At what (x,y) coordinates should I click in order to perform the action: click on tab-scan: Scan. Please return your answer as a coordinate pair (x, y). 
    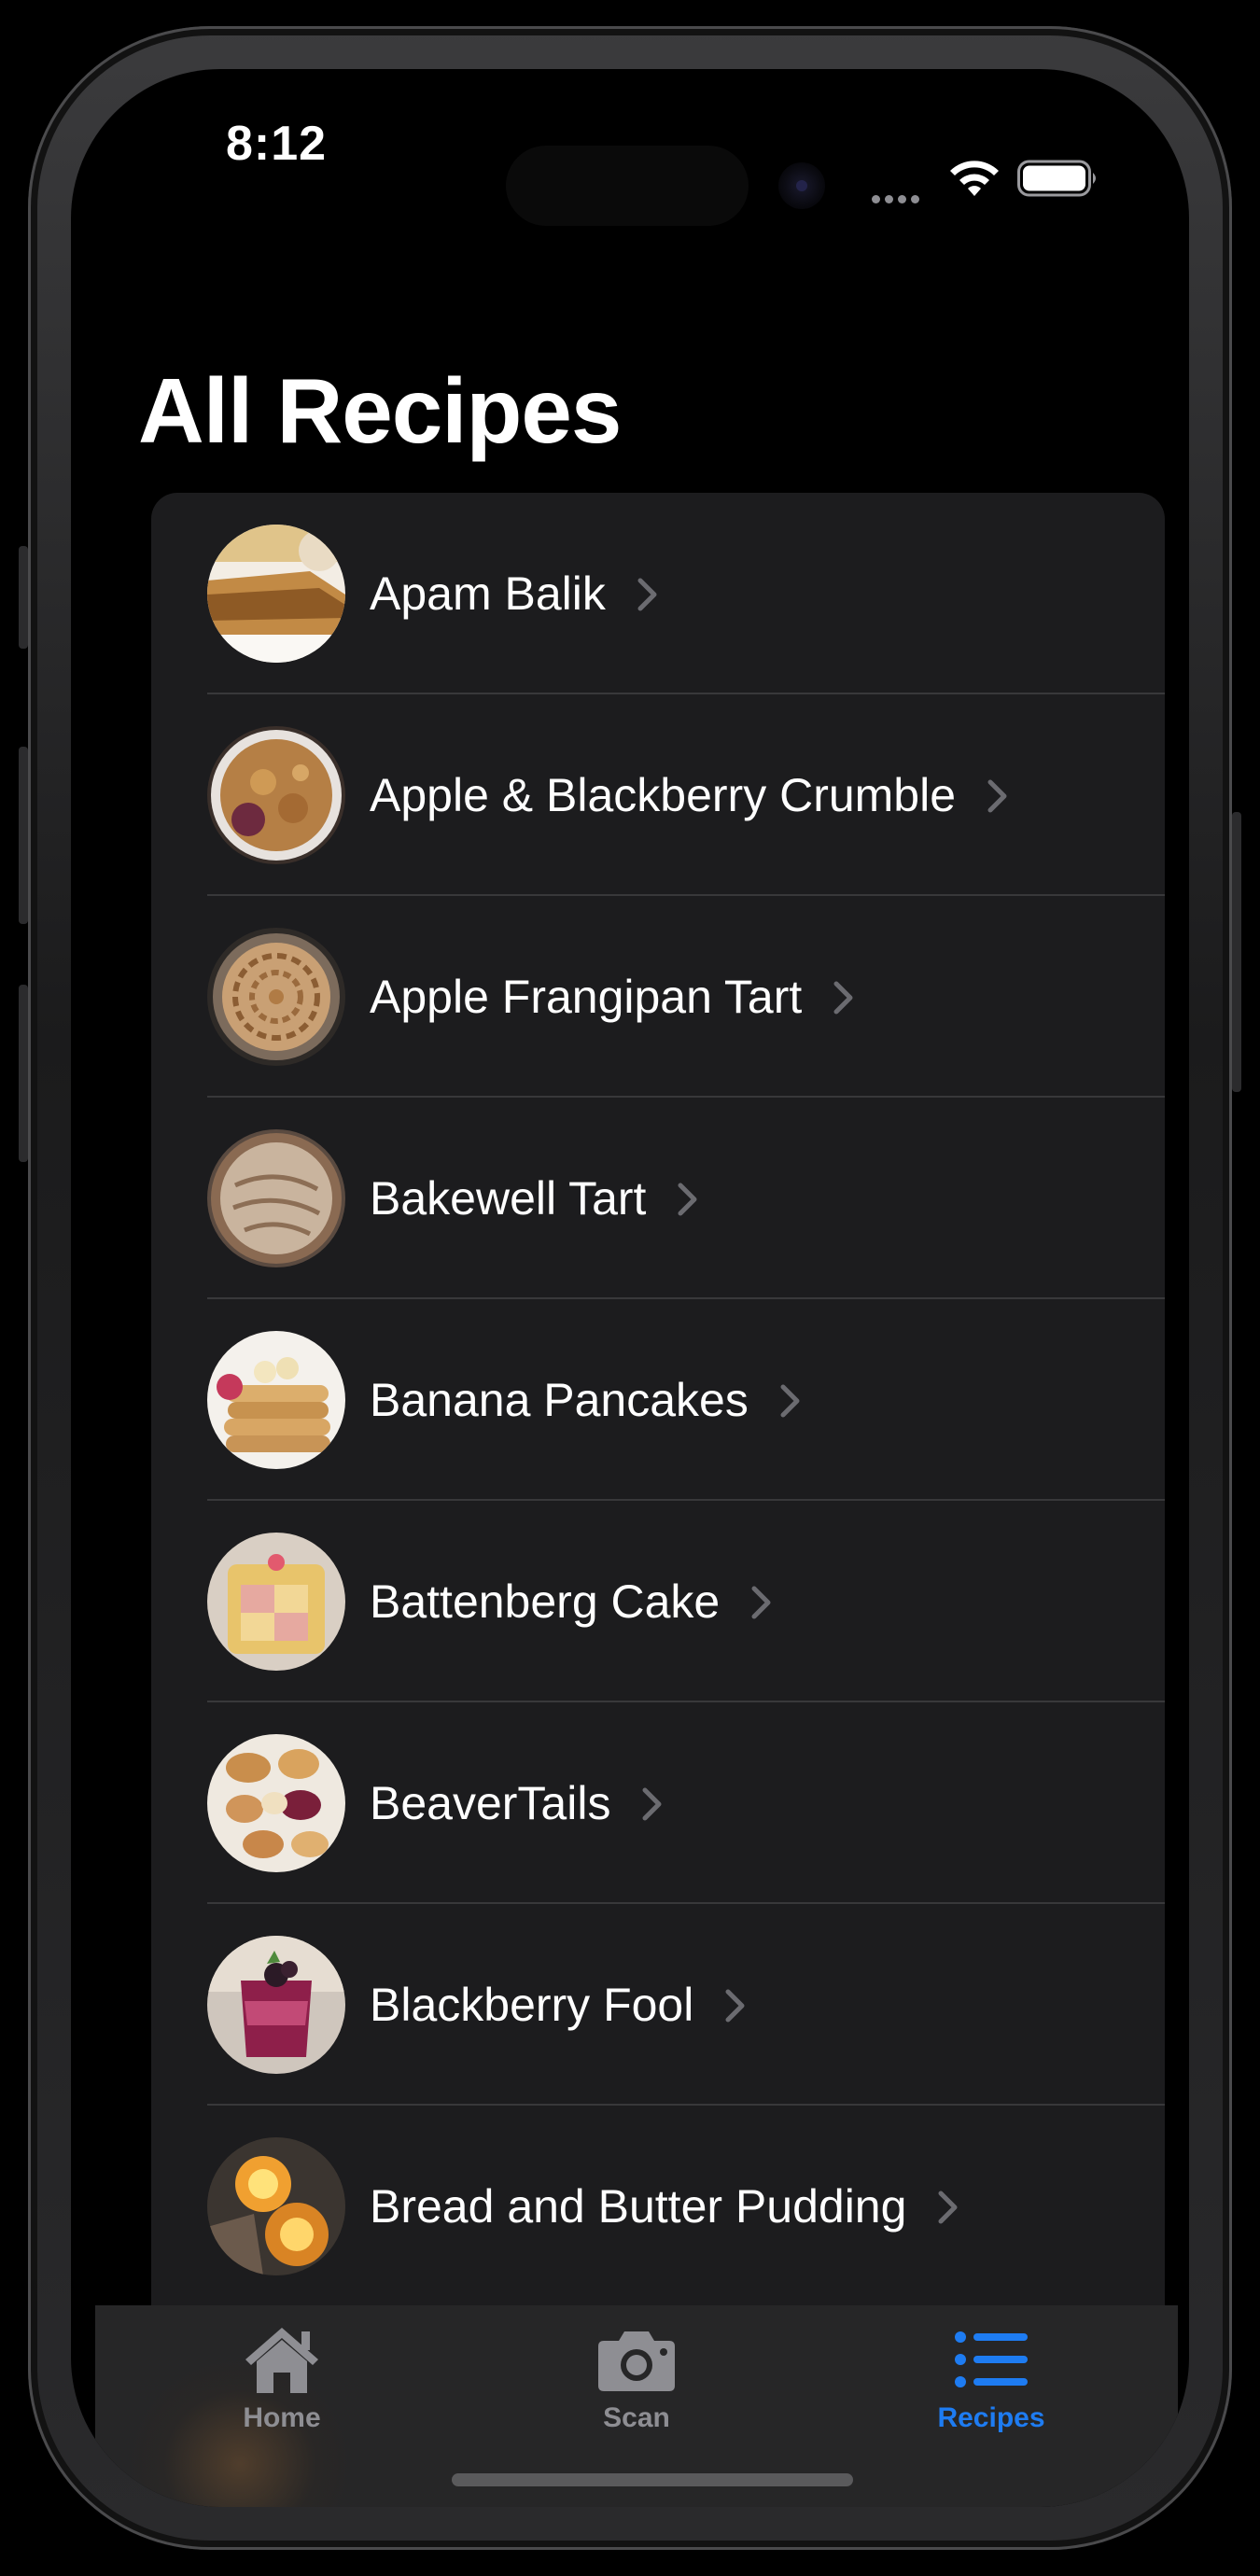
    Looking at the image, I should click on (636, 2389).